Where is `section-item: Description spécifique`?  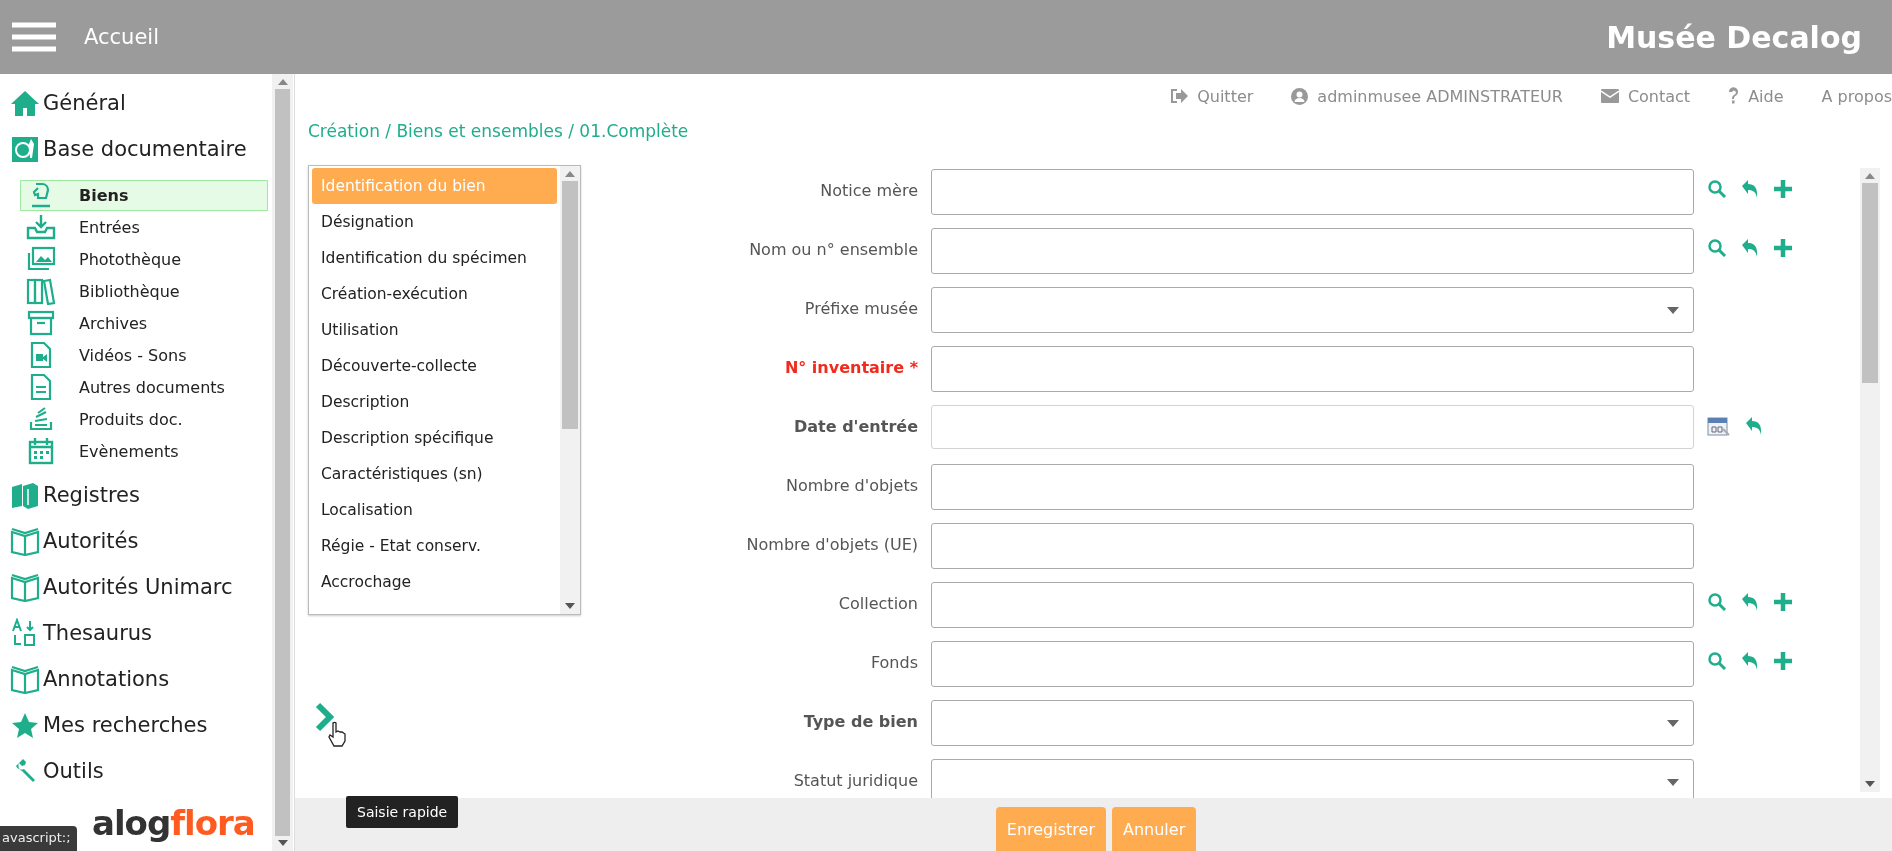
section-item: Description spécifique is located at coordinates (434, 438).